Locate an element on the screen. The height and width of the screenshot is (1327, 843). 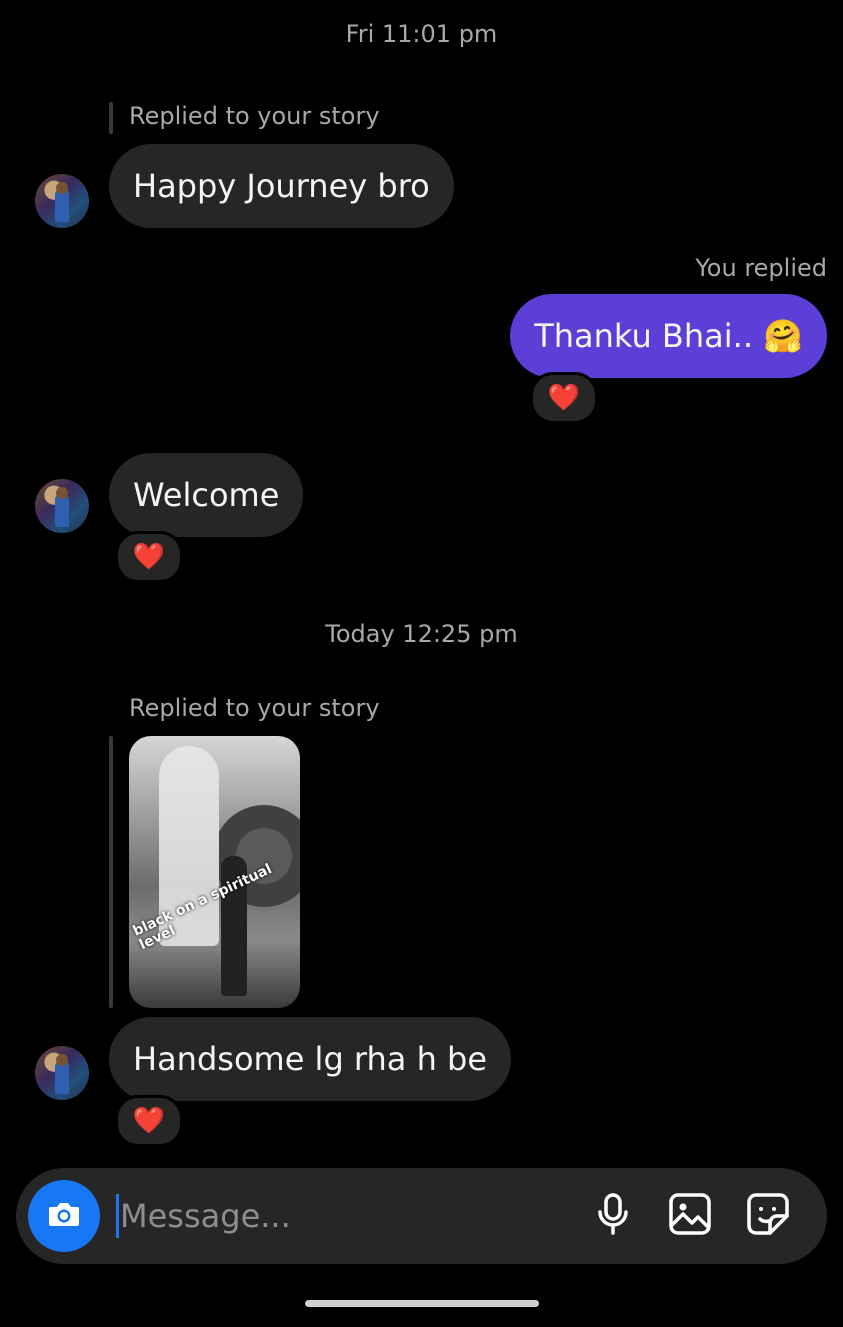
timestamp: Today 12:25 pm is located at coordinates (421, 634).